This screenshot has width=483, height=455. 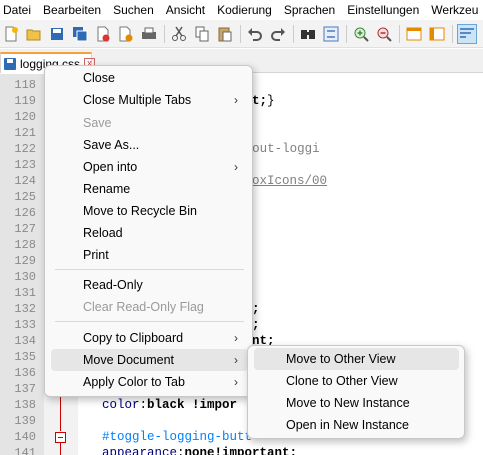 What do you see at coordinates (149, 255) in the screenshot?
I see `menu-item-print: Print` at bounding box center [149, 255].